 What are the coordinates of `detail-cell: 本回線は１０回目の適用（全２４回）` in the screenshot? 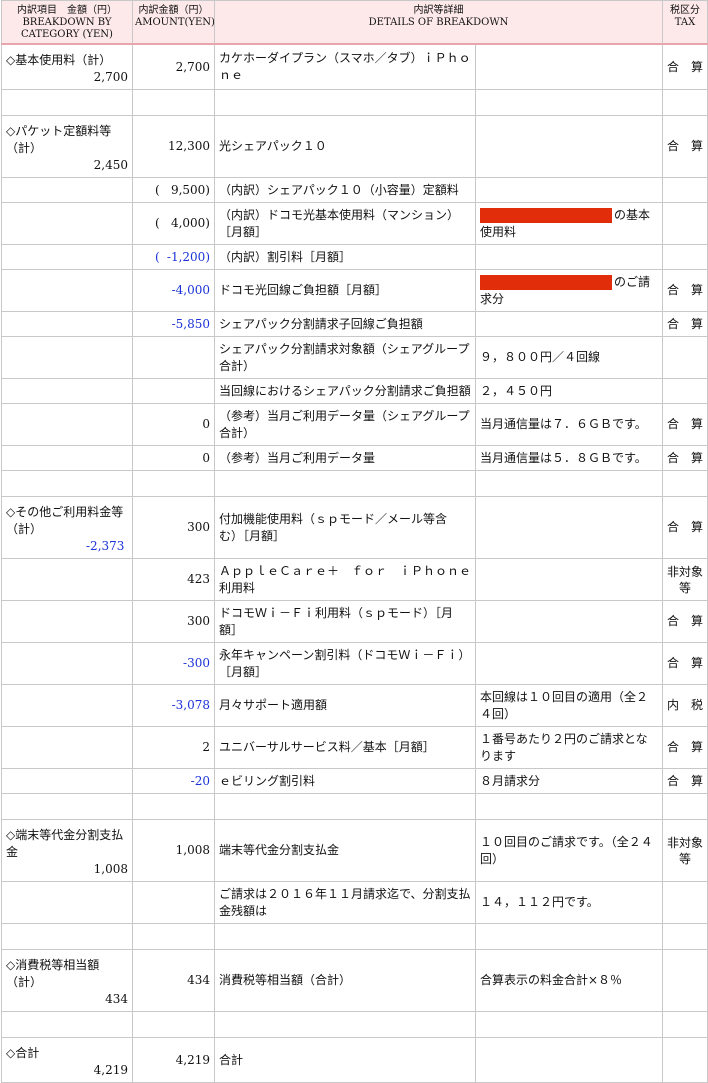 It's located at (569, 705).